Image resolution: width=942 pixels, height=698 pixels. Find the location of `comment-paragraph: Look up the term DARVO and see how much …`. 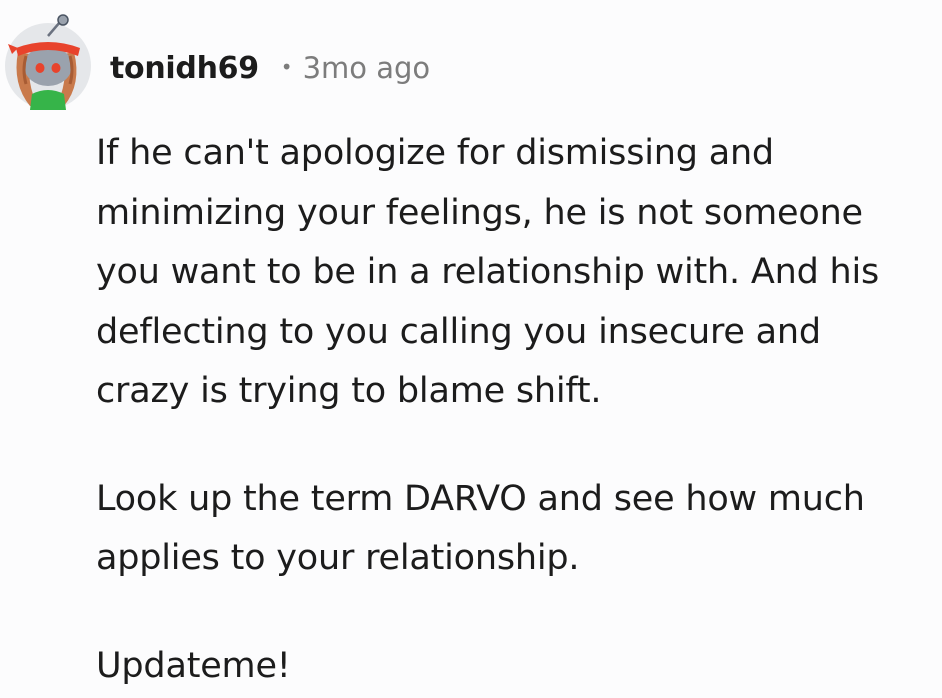

comment-paragraph: Look up the term DARVO and see how much … is located at coordinates (480, 528).